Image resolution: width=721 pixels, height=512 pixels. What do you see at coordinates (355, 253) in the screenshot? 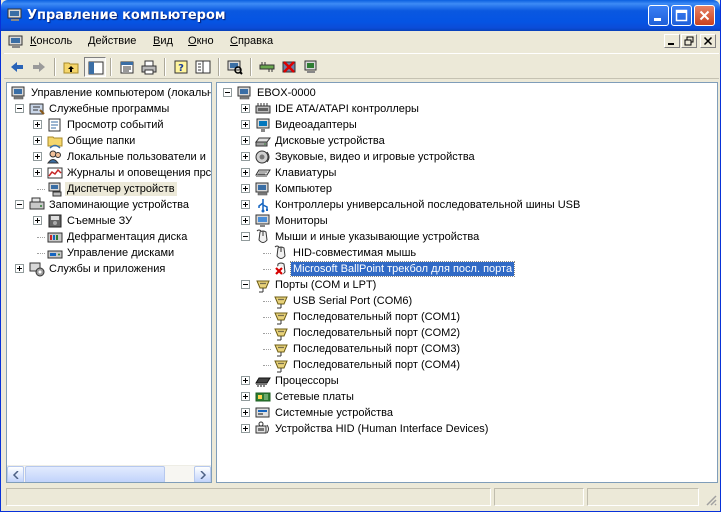
I see `tree-item-label: HID-совместимая мышь` at bounding box center [355, 253].